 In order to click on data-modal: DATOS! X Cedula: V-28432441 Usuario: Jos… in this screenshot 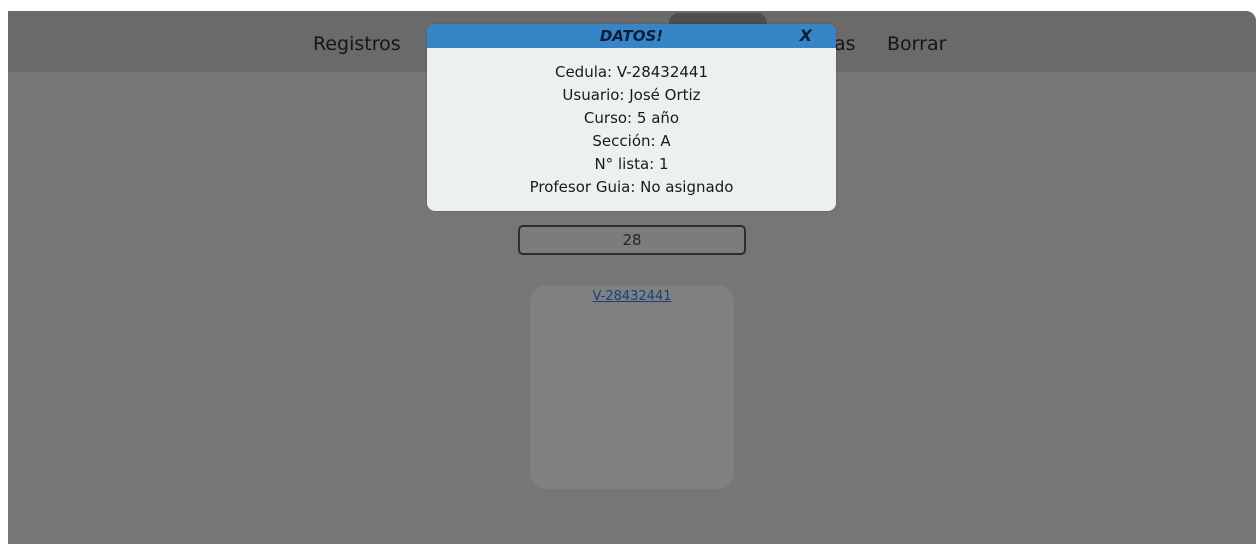, I will do `click(631, 117)`.